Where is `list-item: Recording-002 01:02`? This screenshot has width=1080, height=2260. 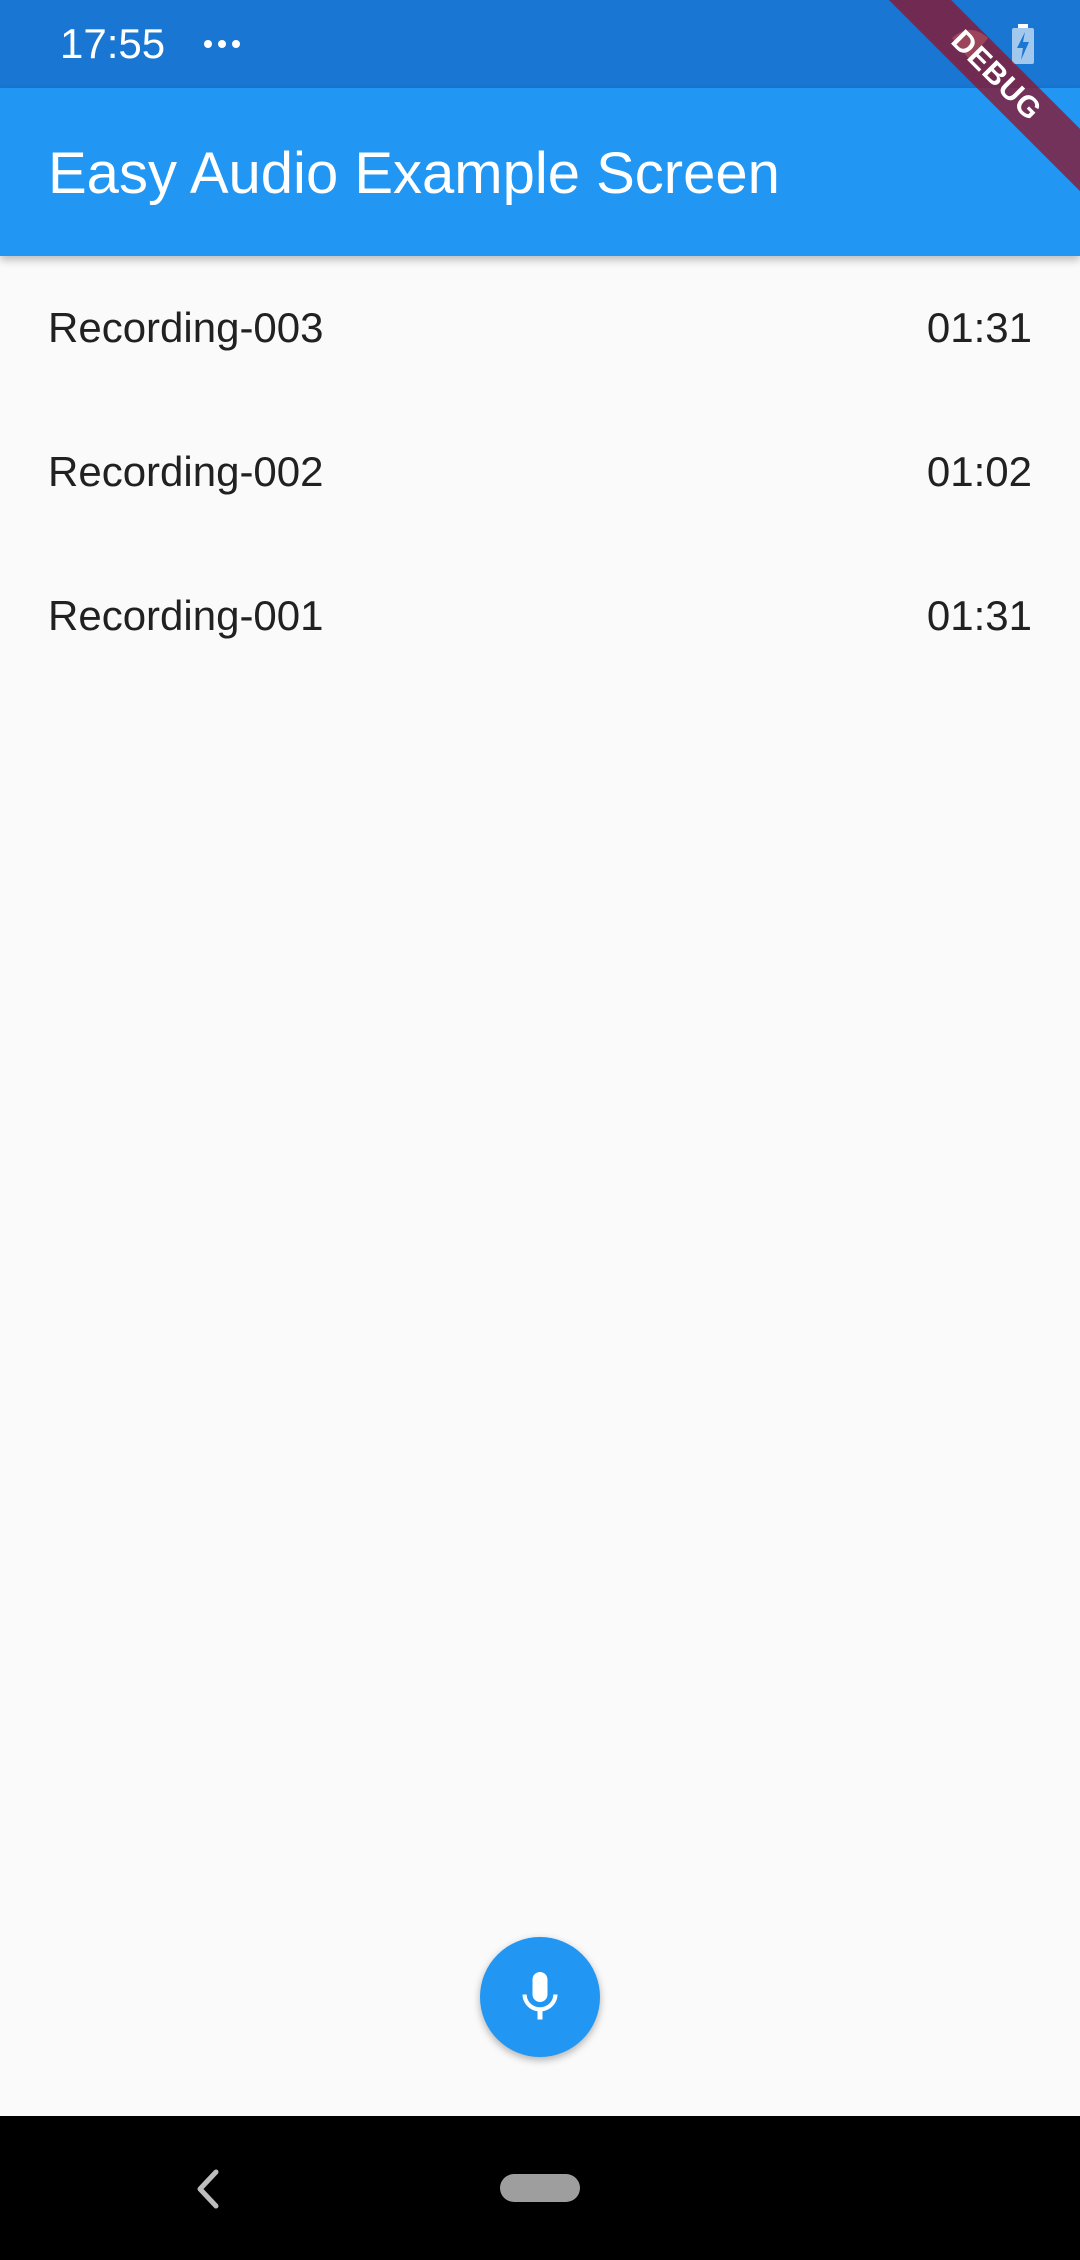
list-item: Recording-002 01:02 is located at coordinates (540, 472).